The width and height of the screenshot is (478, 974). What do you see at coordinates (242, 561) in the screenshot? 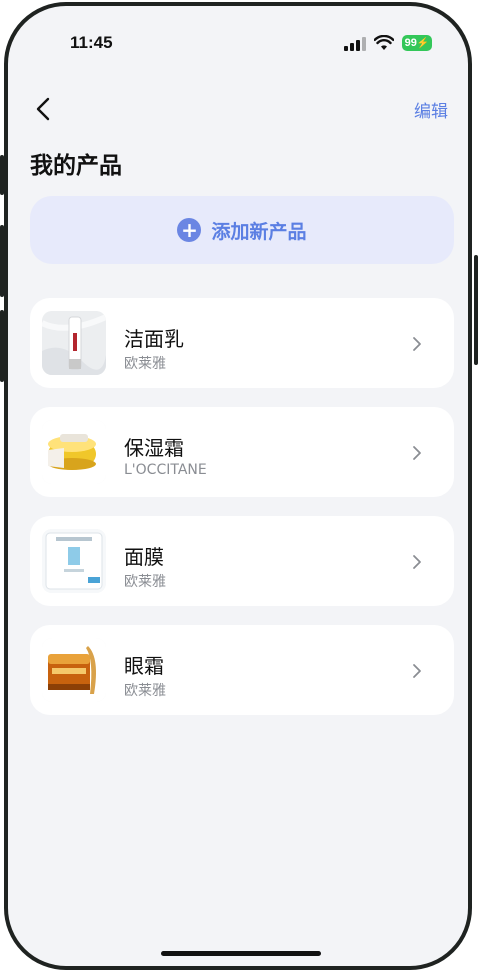
I see `product-card-mask: 面膜 欧莱雅` at bounding box center [242, 561].